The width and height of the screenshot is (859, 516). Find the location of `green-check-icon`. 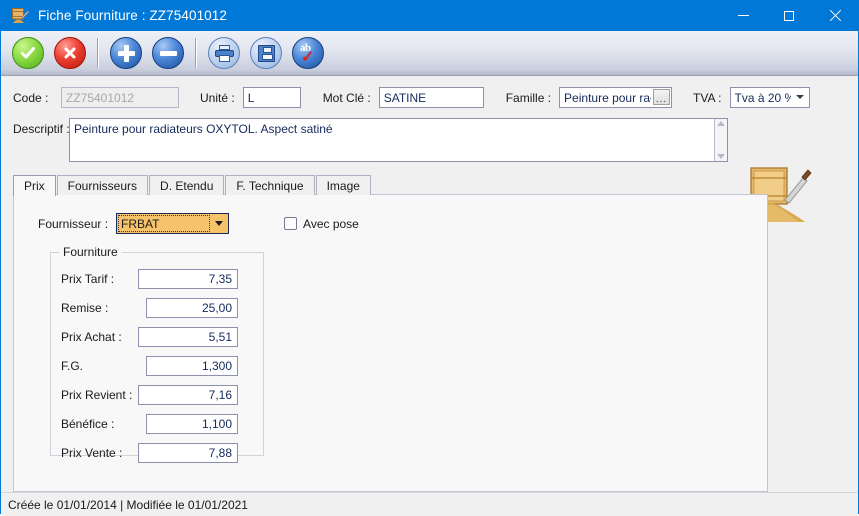

green-check-icon is located at coordinates (28, 53).